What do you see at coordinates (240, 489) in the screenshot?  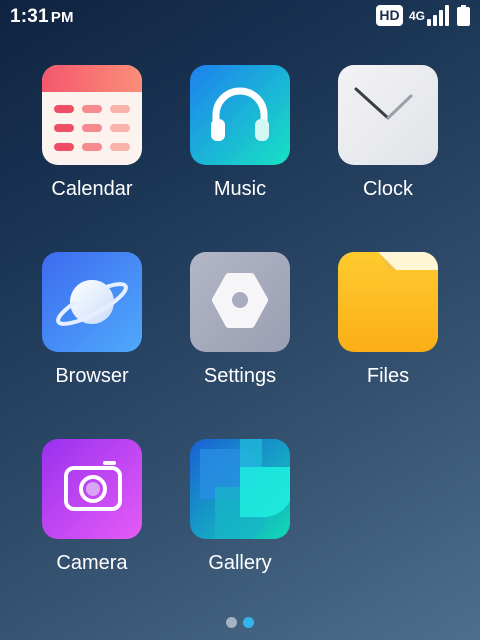 I see `gallery-icon` at bounding box center [240, 489].